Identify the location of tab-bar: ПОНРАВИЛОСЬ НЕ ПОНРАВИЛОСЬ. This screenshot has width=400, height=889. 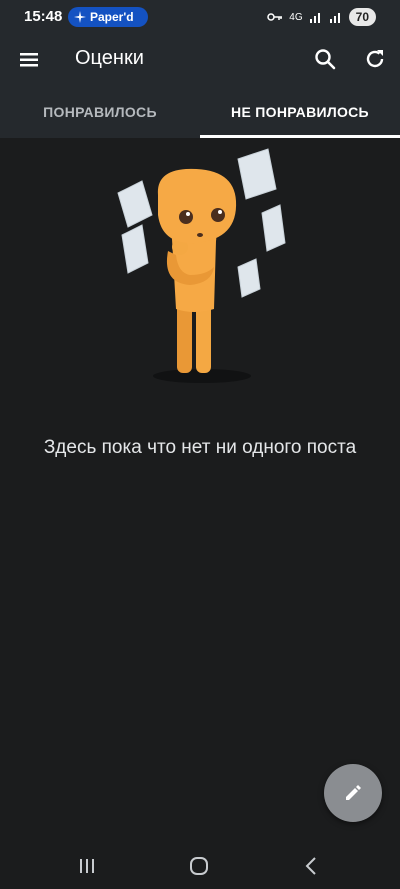
(200, 110).